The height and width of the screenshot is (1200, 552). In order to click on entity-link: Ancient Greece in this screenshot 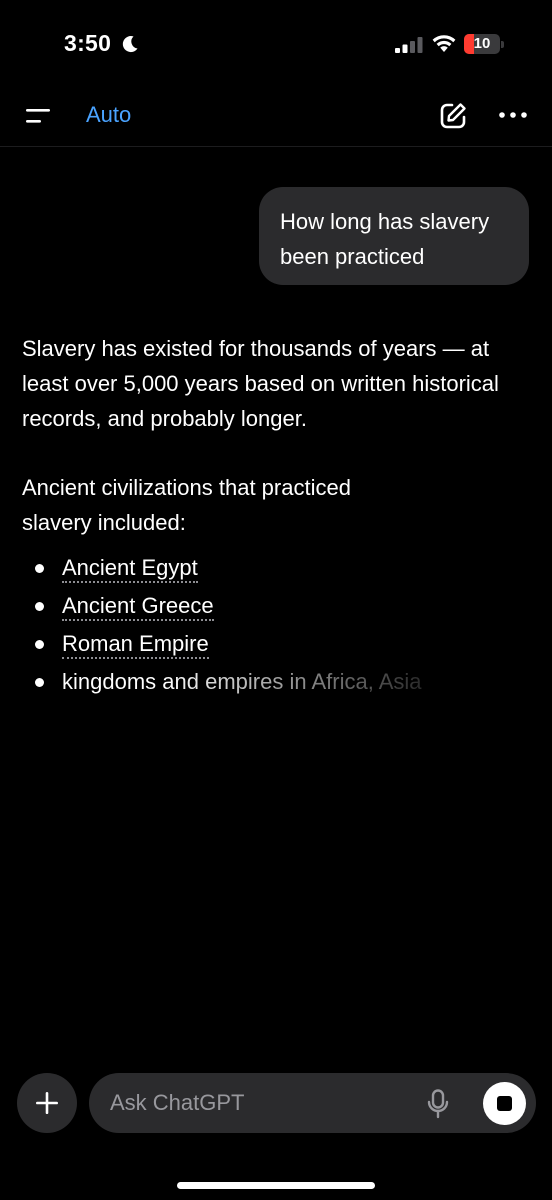, I will do `click(138, 607)`.